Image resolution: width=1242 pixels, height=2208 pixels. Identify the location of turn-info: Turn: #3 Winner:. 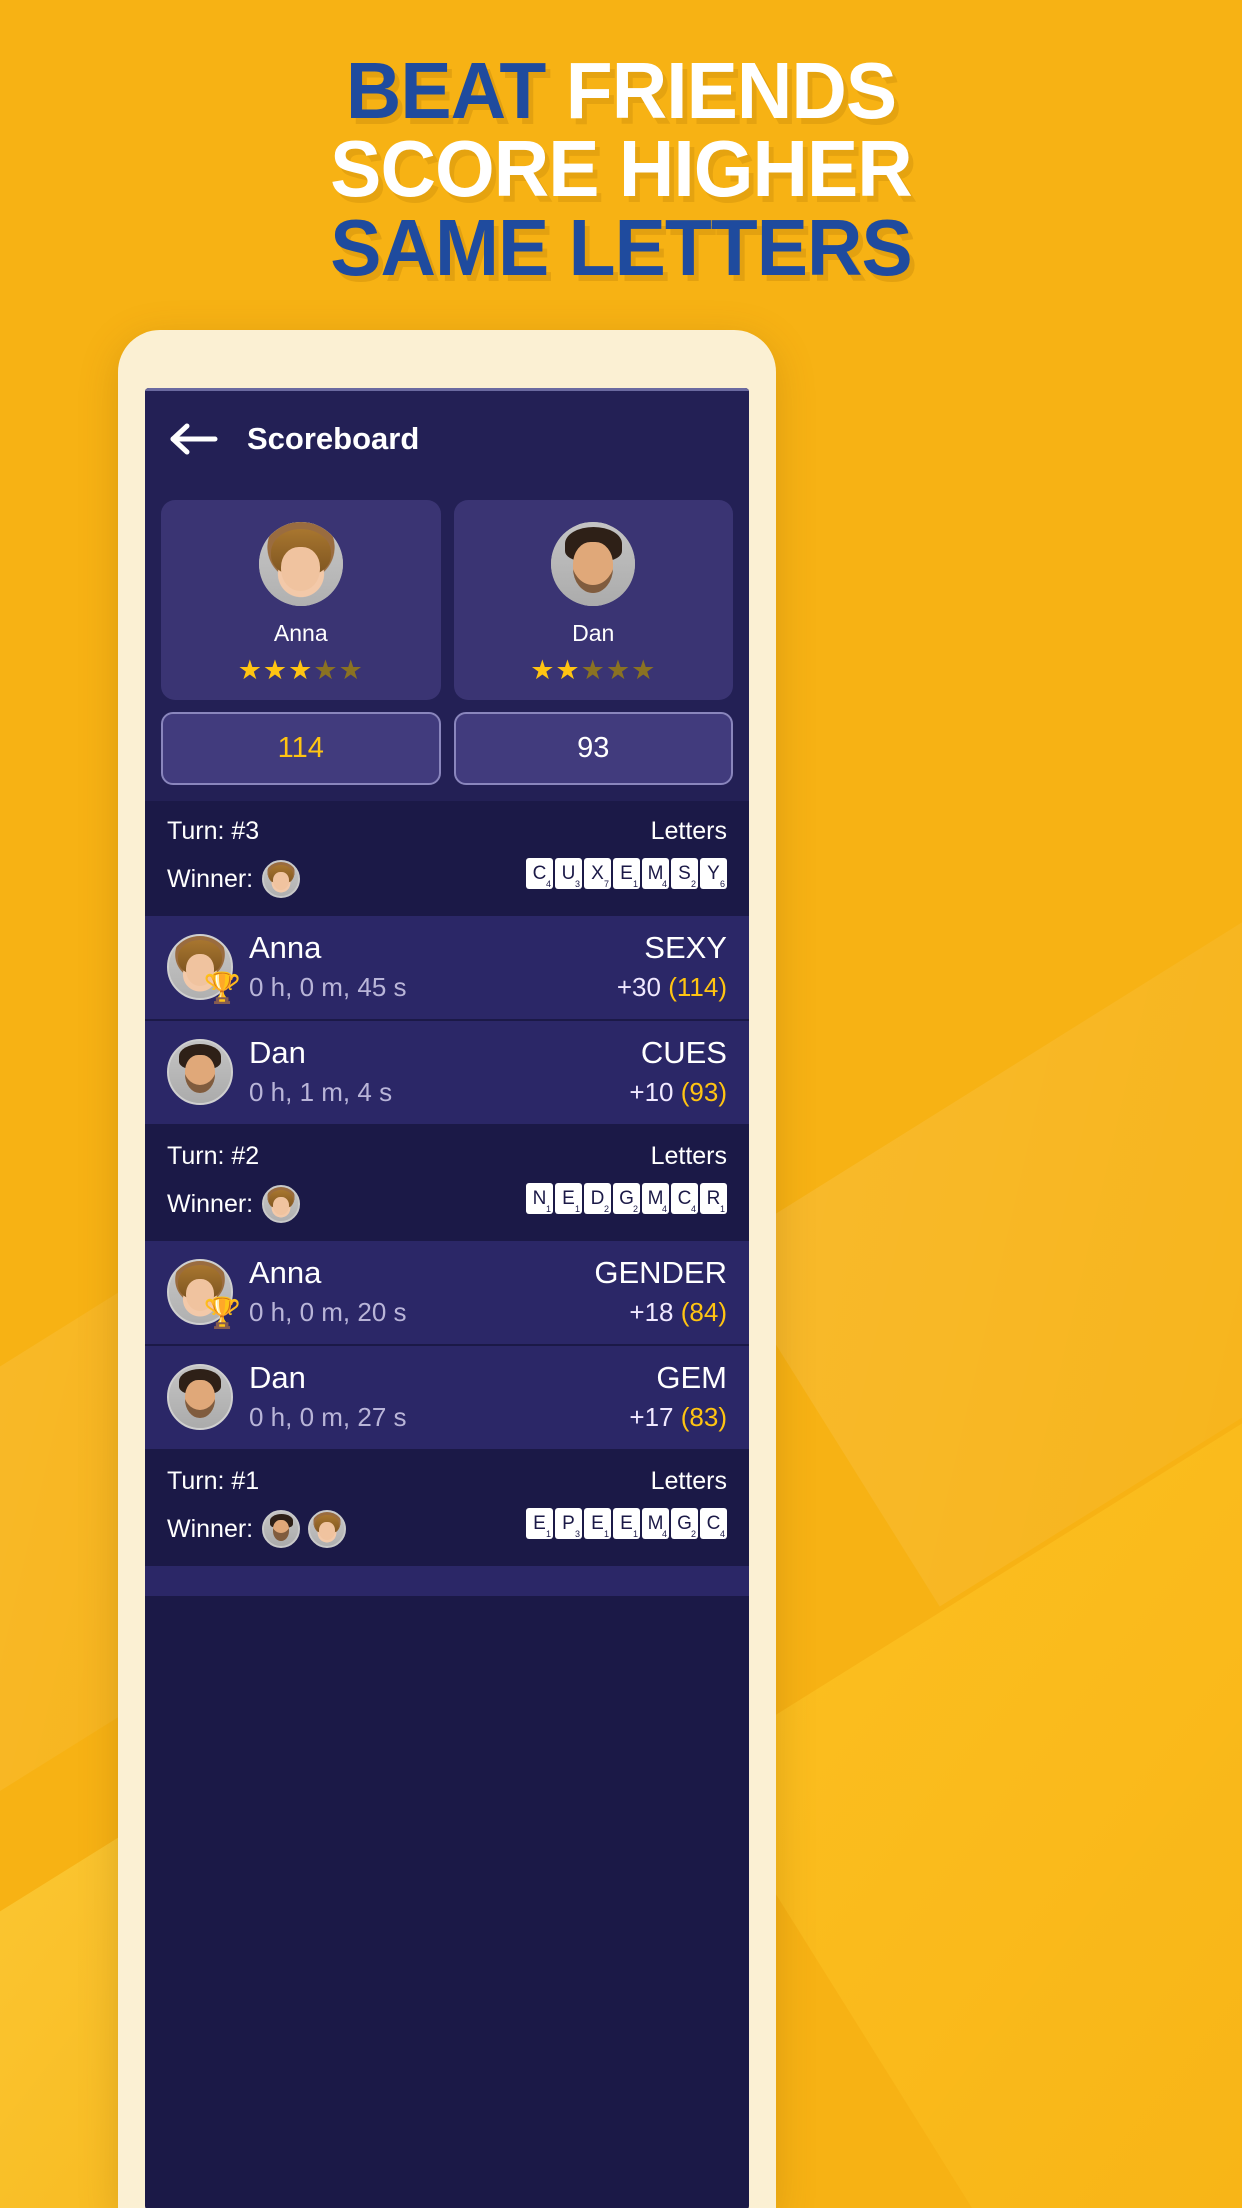
(234, 857).